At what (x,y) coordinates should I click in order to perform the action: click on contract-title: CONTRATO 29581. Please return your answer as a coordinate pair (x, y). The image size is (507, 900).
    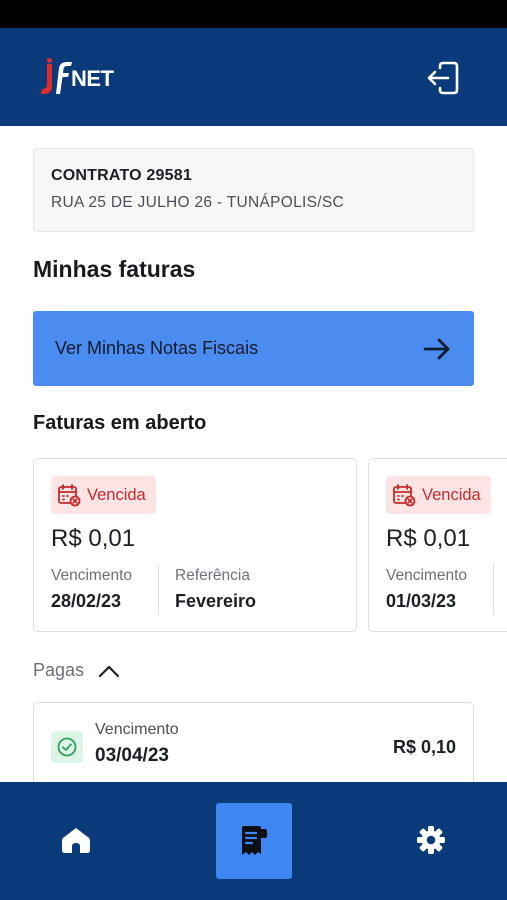
    Looking at the image, I should click on (121, 175).